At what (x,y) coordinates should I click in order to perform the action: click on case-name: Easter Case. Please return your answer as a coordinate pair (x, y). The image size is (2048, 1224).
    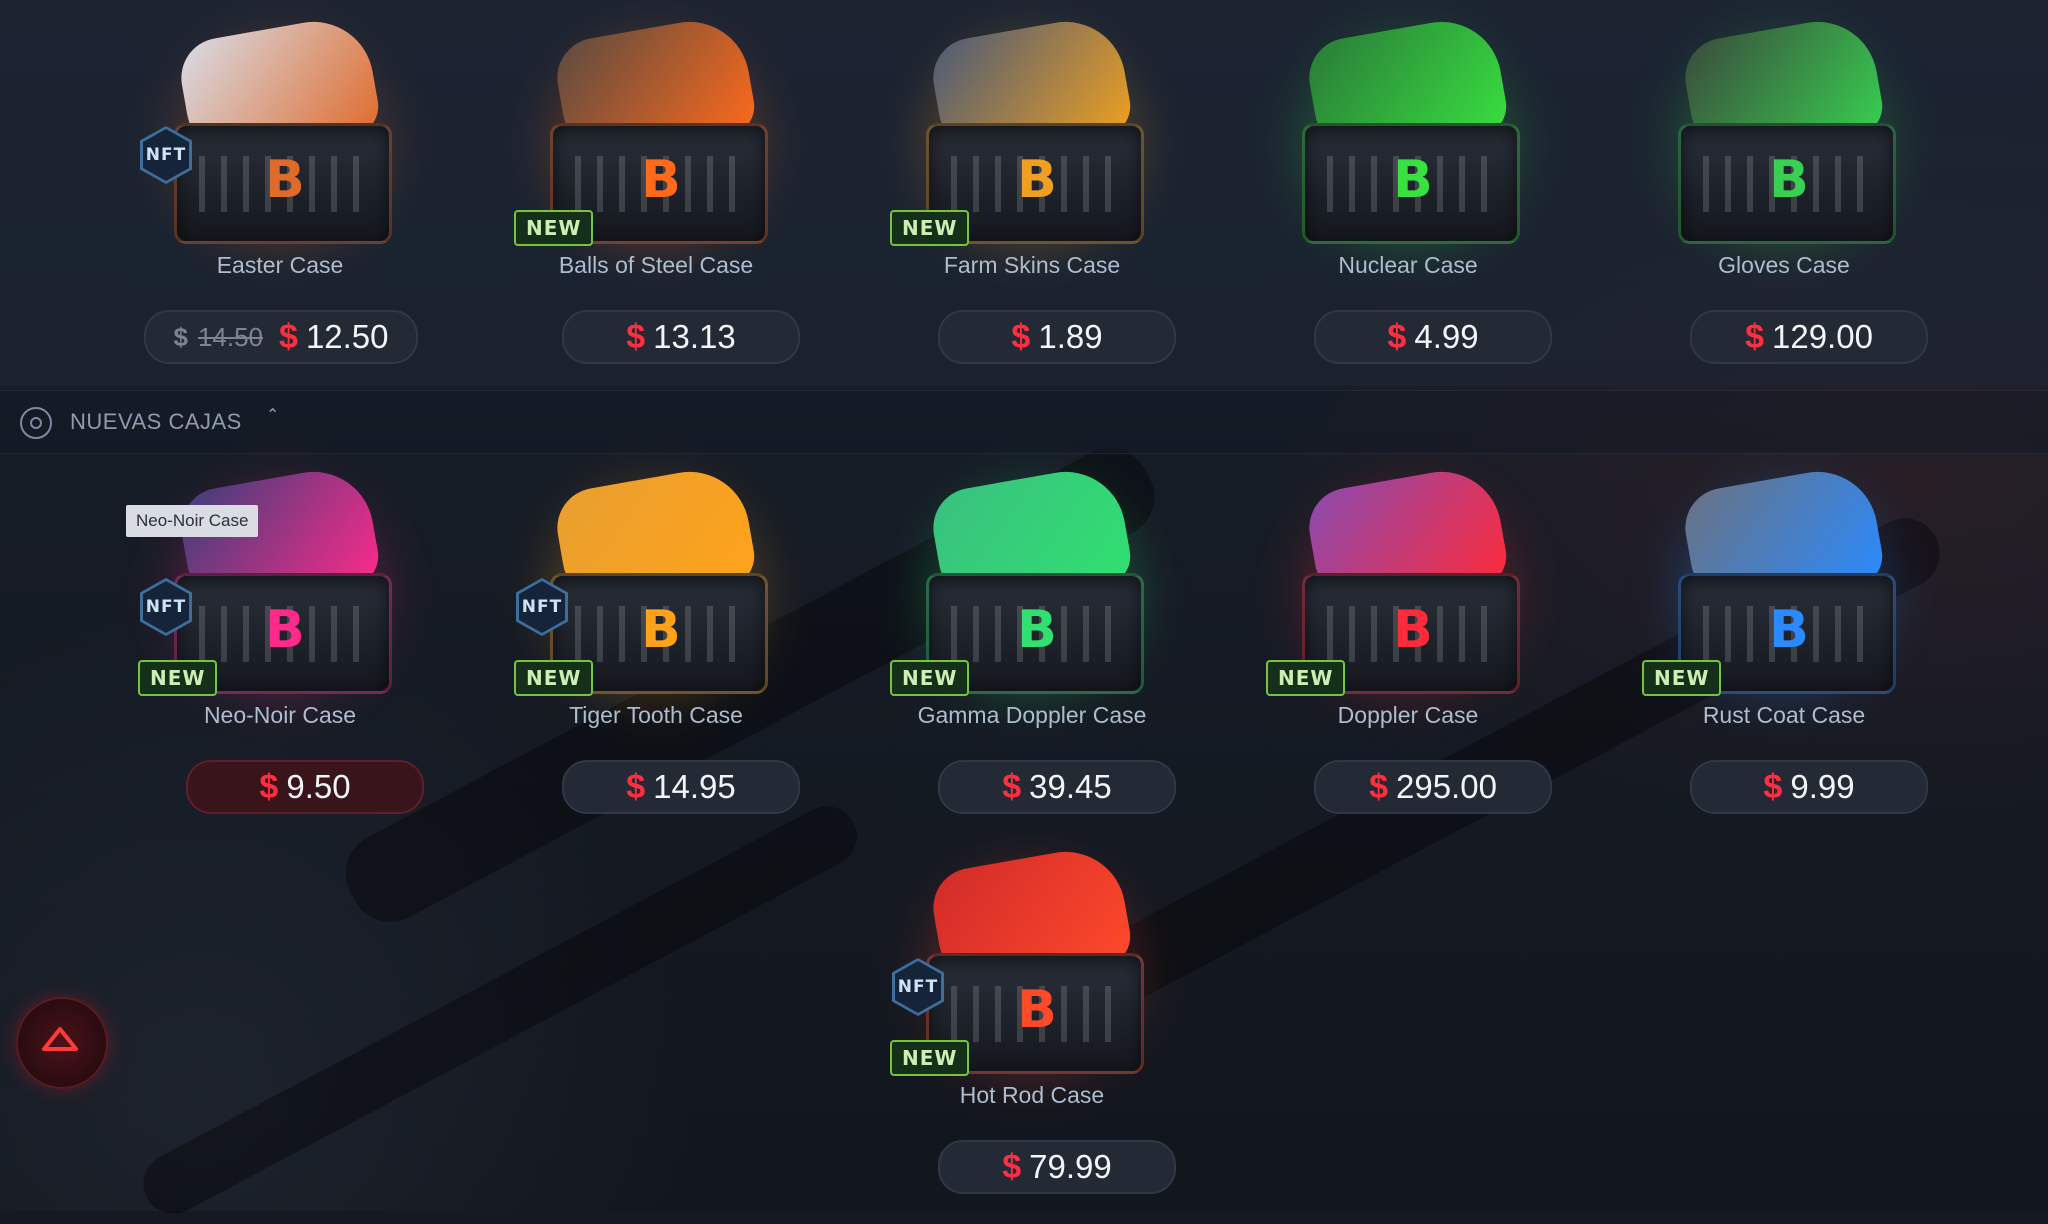
    Looking at the image, I should click on (280, 265).